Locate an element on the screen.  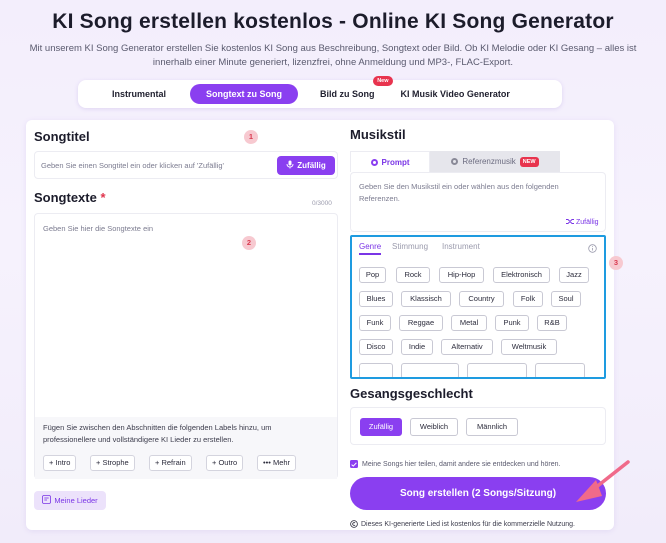
genre-chip-blues: Blues is located at coordinates (376, 299).